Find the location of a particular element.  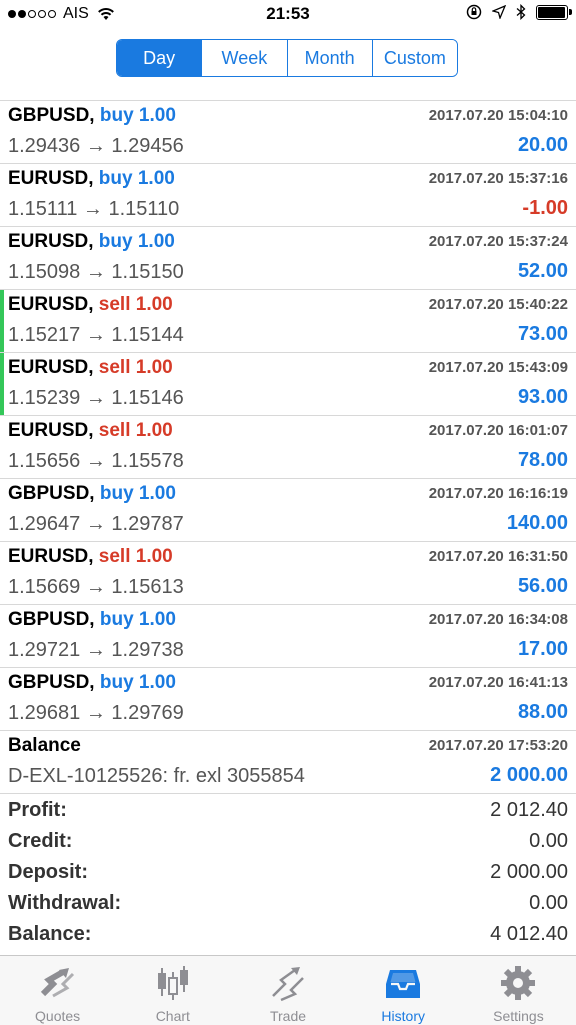

summary-deposit: Deposit: 2 000.00 is located at coordinates (288, 874).